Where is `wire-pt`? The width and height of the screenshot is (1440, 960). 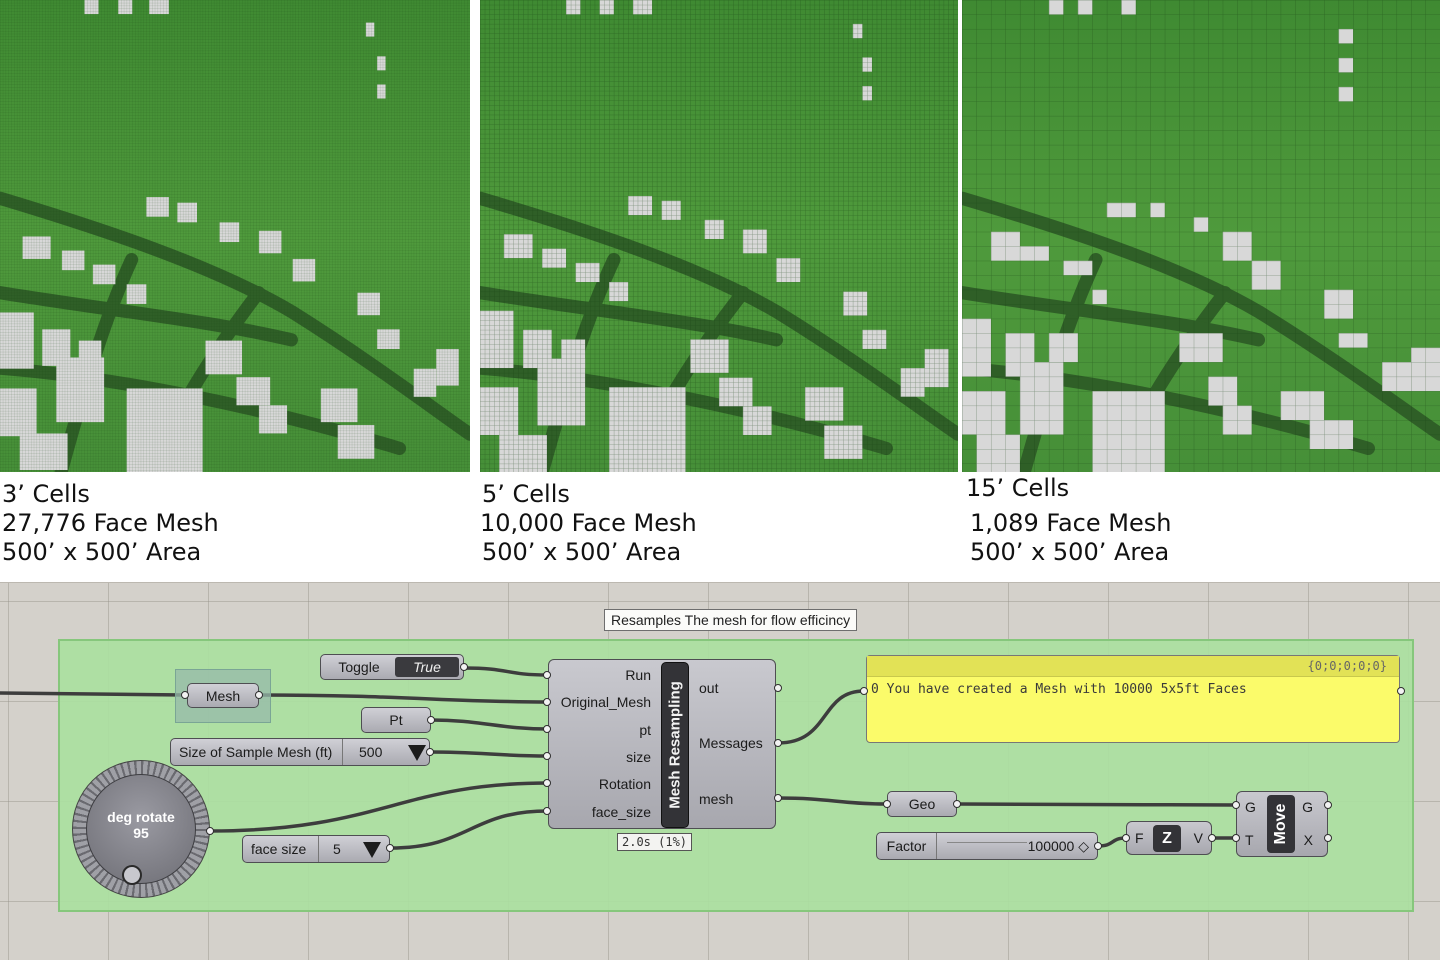
wire-pt is located at coordinates (489, 724).